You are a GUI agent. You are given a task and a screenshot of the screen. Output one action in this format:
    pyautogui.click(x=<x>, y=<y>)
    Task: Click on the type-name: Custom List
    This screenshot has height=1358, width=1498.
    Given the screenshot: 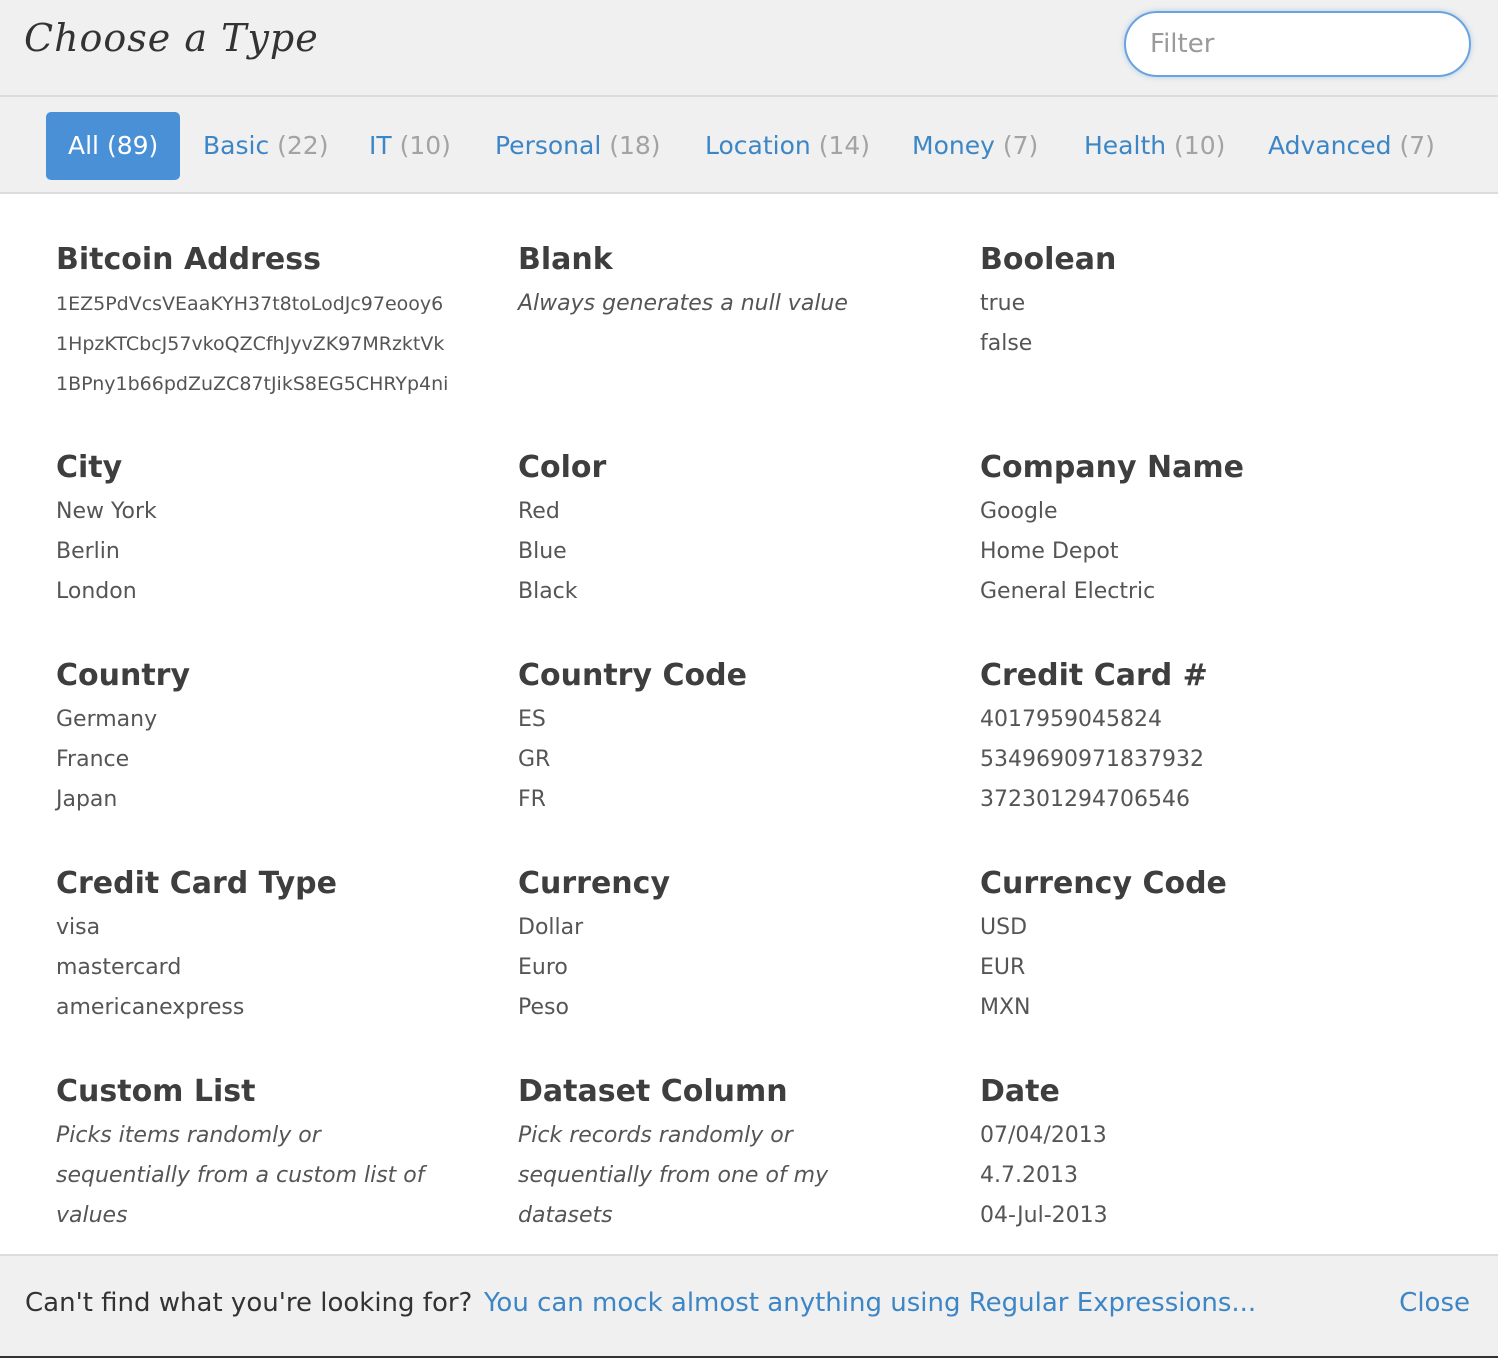 What is the action you would take?
    pyautogui.click(x=156, y=1091)
    